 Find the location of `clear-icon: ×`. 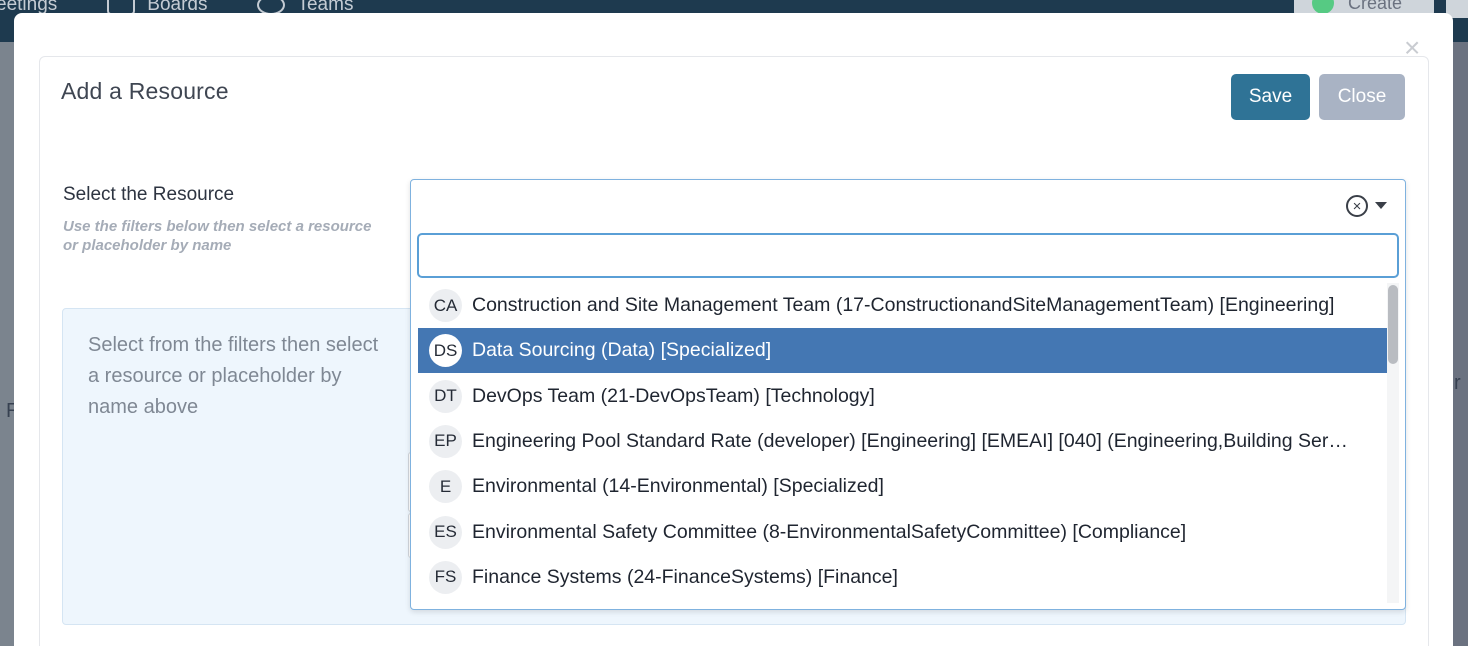

clear-icon: × is located at coordinates (1357, 206).